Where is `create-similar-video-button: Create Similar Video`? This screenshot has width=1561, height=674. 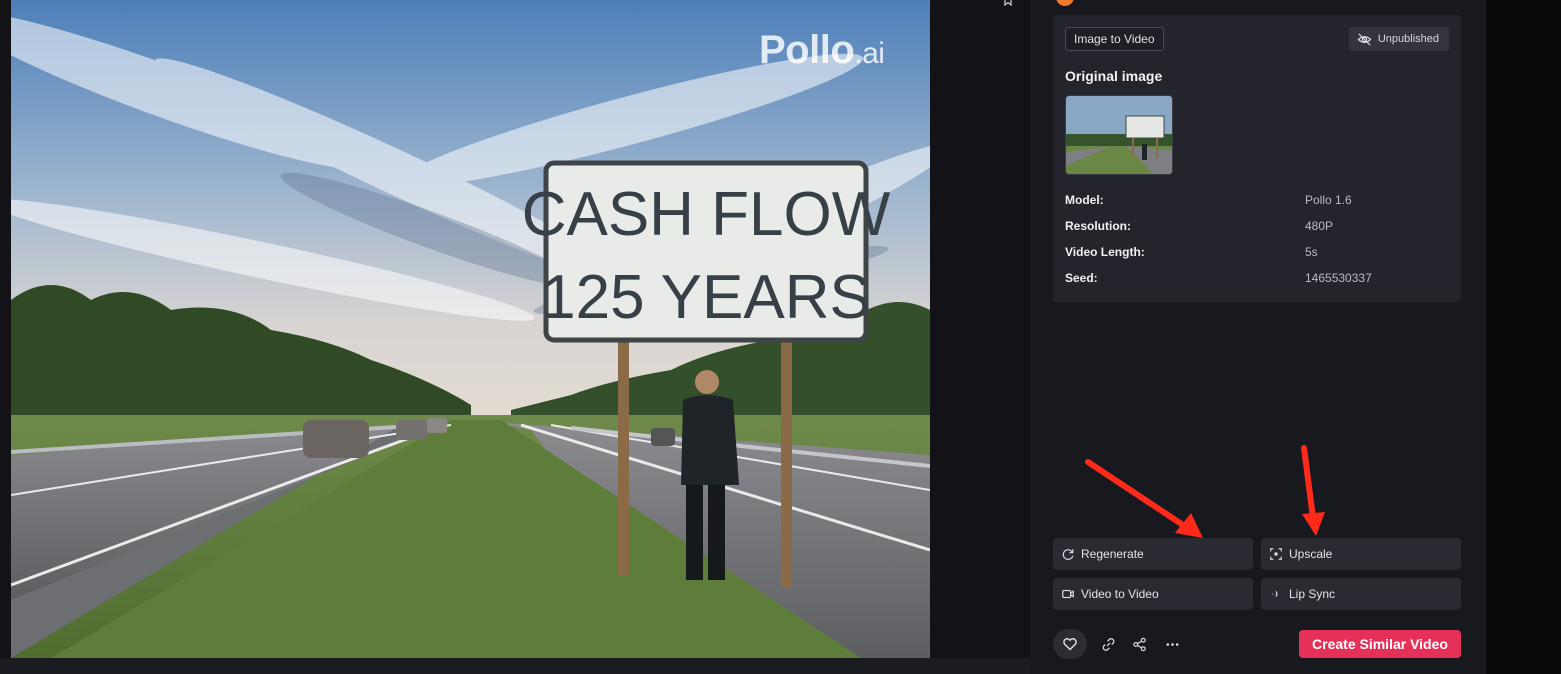 create-similar-video-button: Create Similar Video is located at coordinates (1380, 644).